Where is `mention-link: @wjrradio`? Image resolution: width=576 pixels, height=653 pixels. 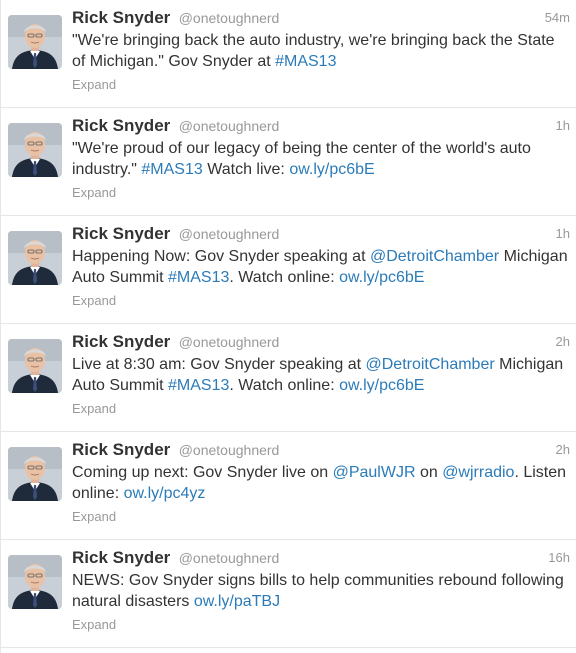 mention-link: @wjrradio is located at coordinates (478, 472).